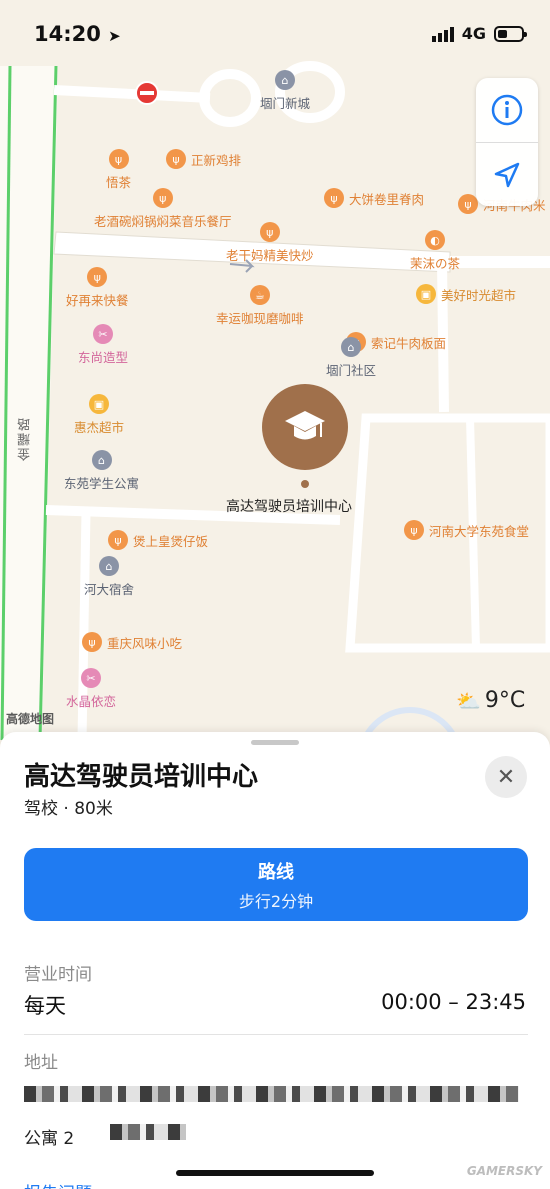  What do you see at coordinates (289, 507) in the screenshot?
I see `selected-pin-label: 高达驾驶员培训中心` at bounding box center [289, 507].